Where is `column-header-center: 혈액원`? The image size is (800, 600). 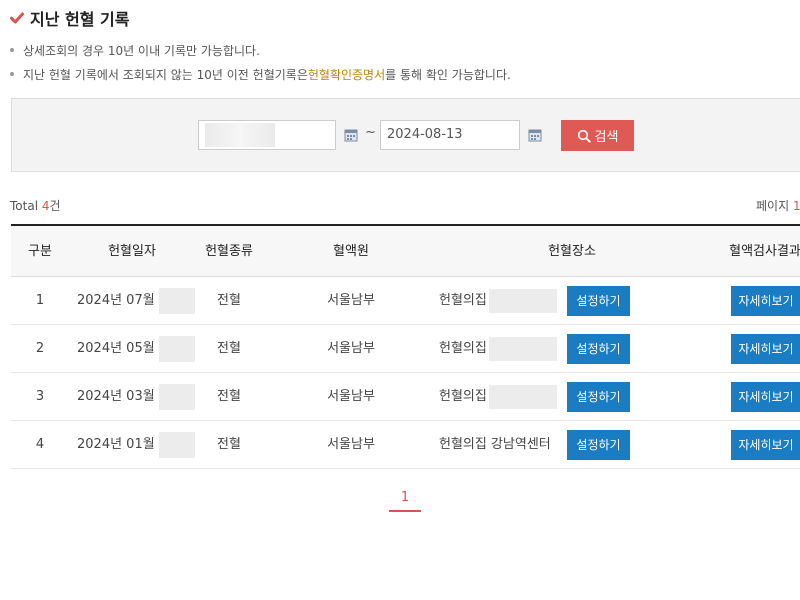
column-header-center: 혈액원 is located at coordinates (351, 251).